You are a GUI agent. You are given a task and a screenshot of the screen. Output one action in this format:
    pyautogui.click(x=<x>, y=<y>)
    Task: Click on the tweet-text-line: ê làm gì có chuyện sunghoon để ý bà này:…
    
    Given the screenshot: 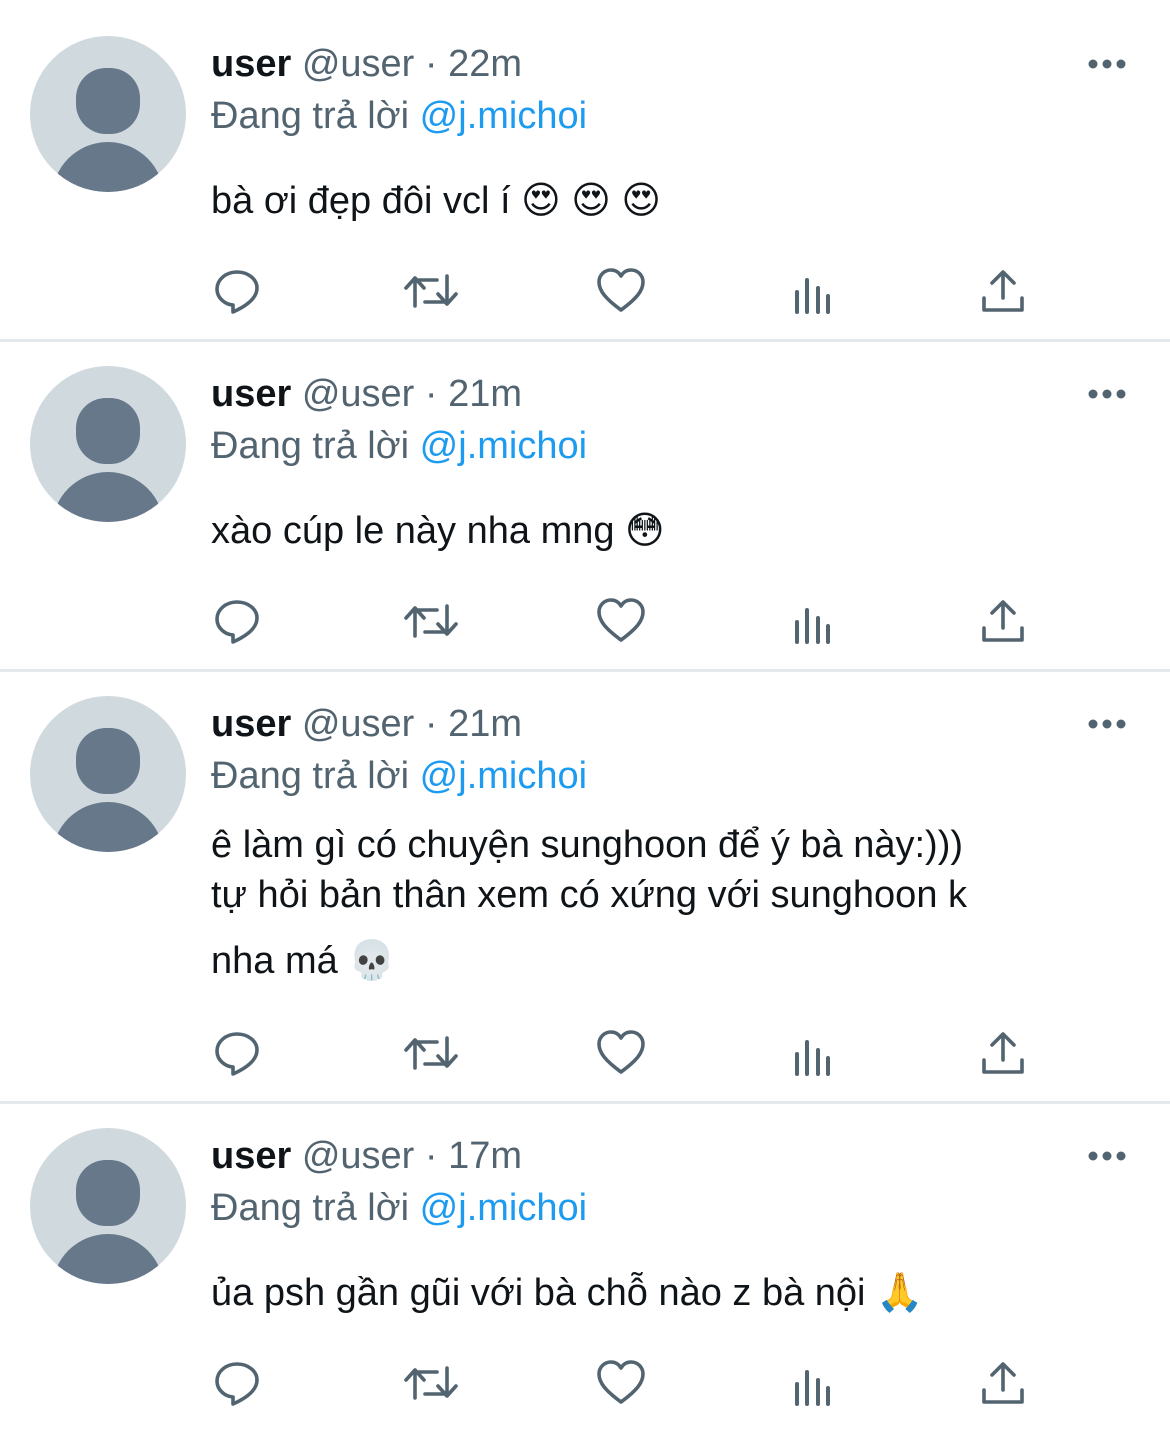 What is the action you would take?
    pyautogui.click(x=587, y=845)
    